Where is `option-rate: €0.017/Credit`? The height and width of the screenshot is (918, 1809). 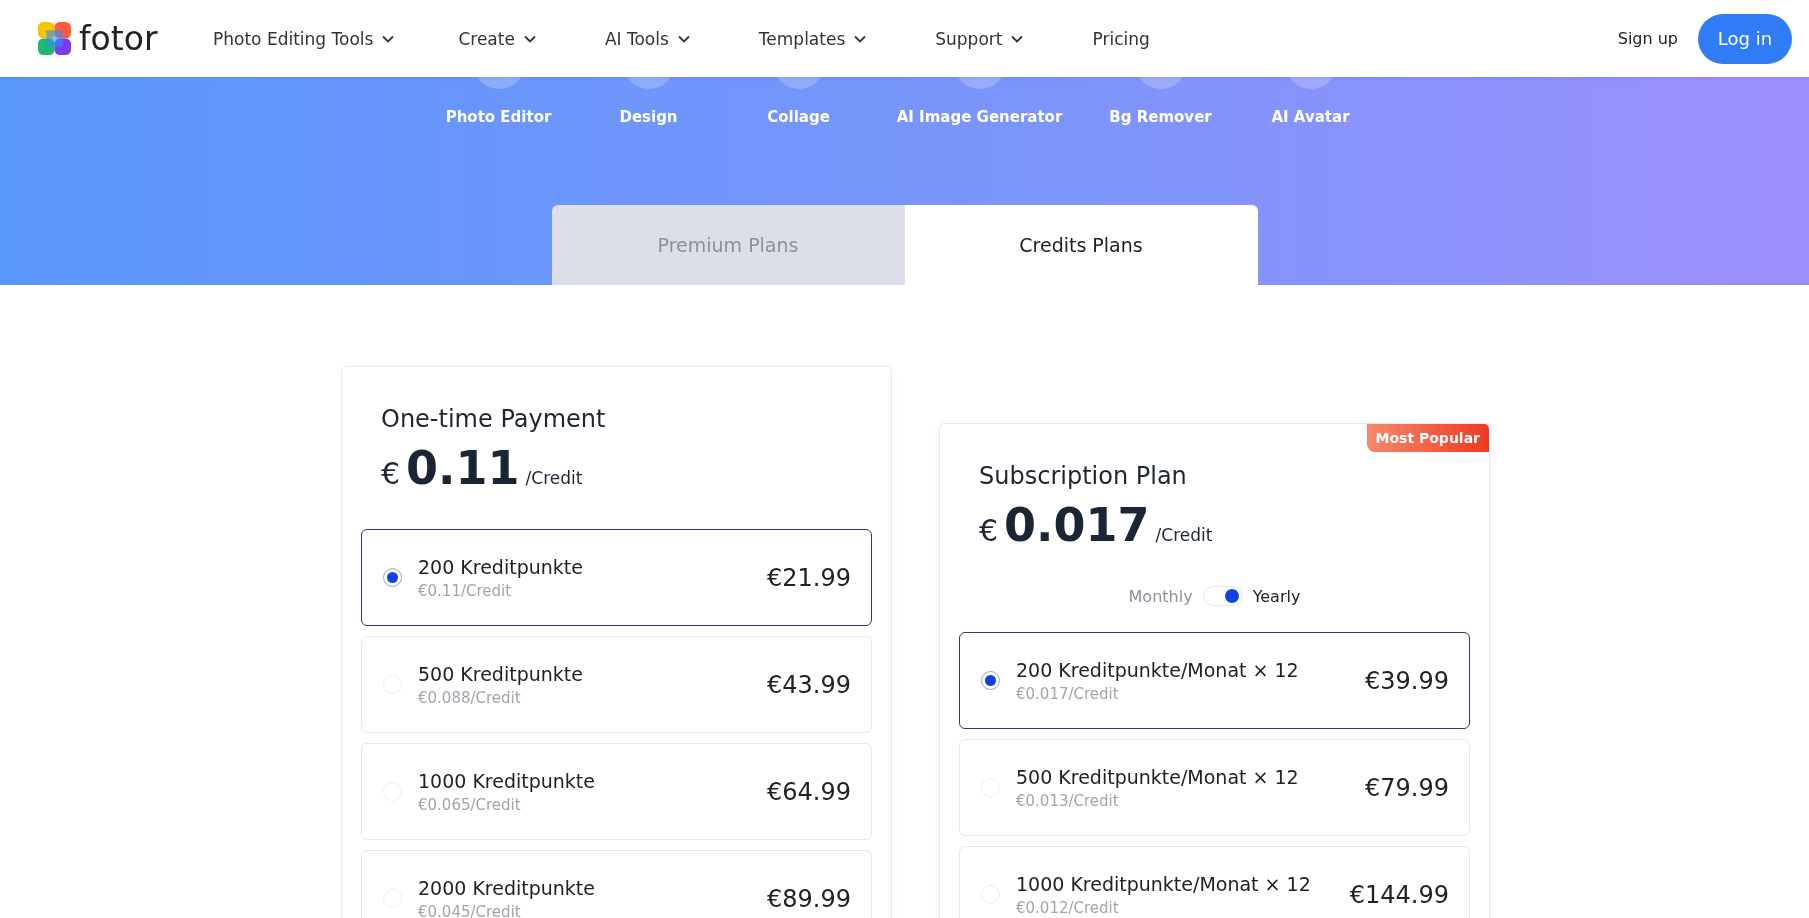 option-rate: €0.017/Credit is located at coordinates (1068, 693).